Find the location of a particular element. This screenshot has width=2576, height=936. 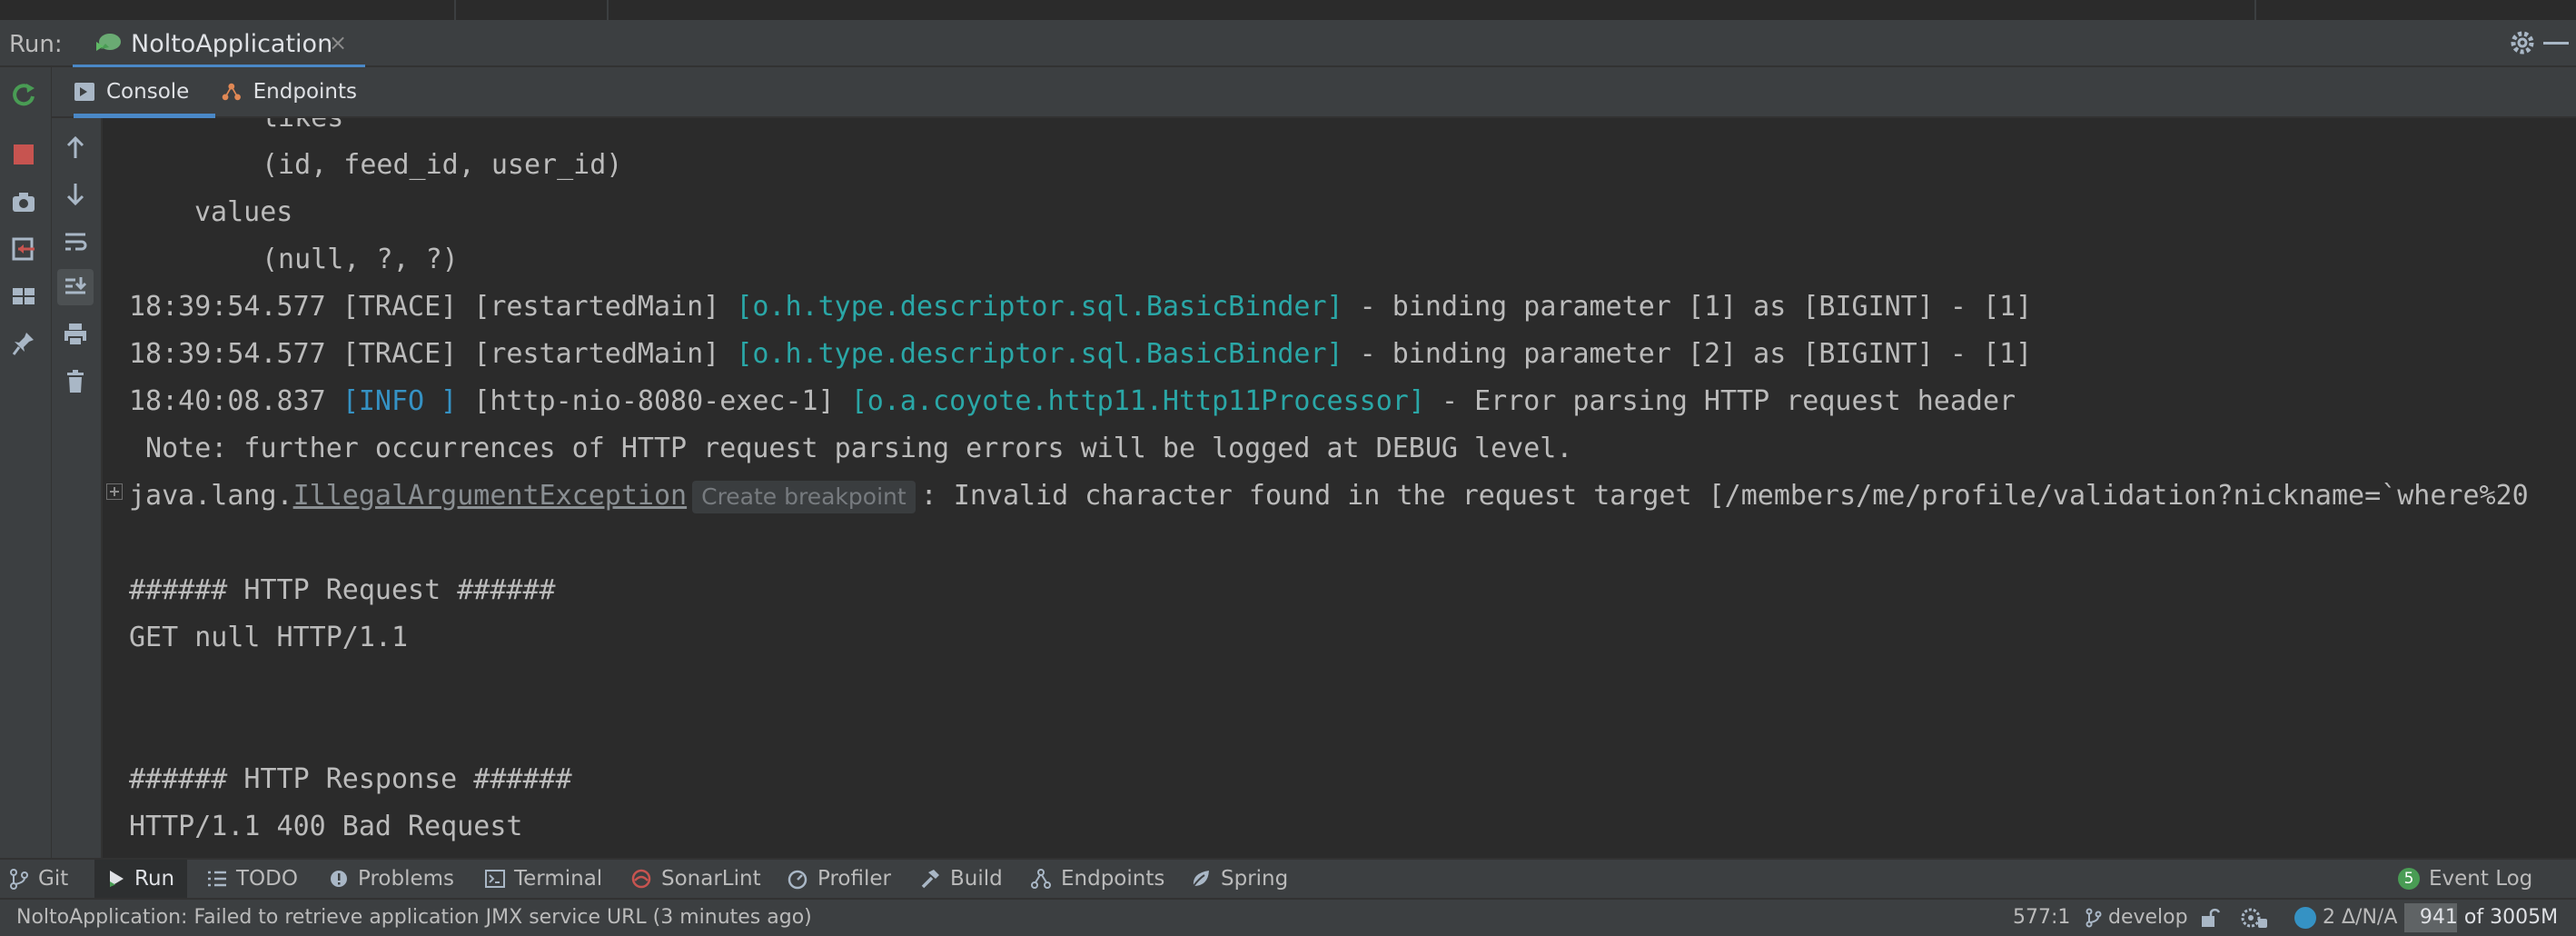

tool-window-run: Run is located at coordinates (141, 879).